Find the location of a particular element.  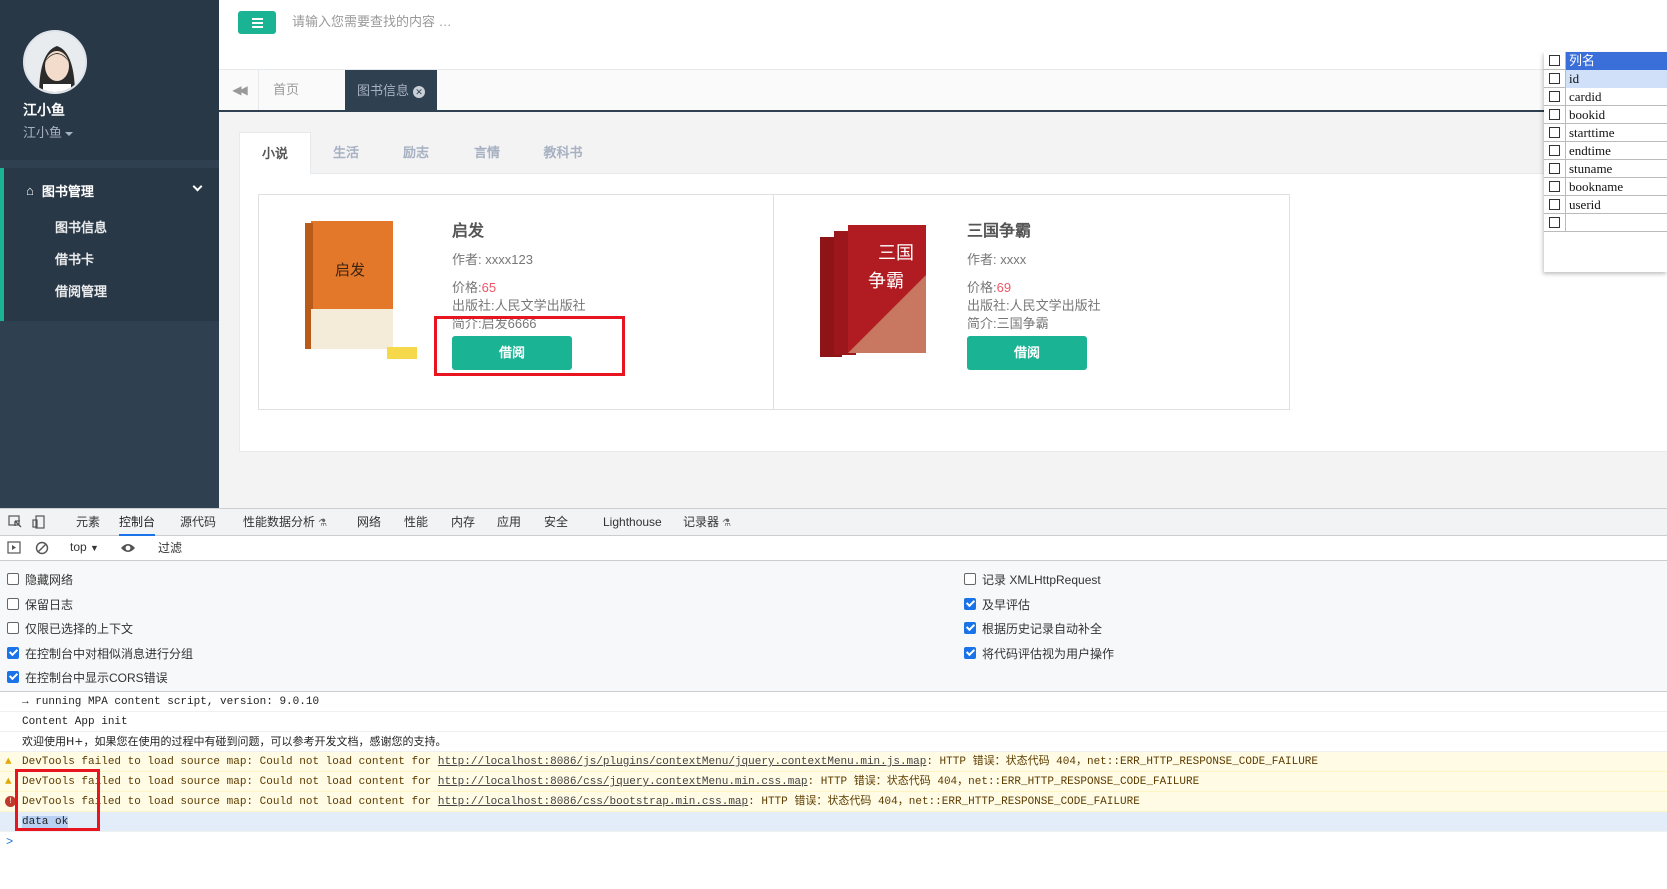

tab-lighthouse: Lighthouse is located at coordinates (632, 522).